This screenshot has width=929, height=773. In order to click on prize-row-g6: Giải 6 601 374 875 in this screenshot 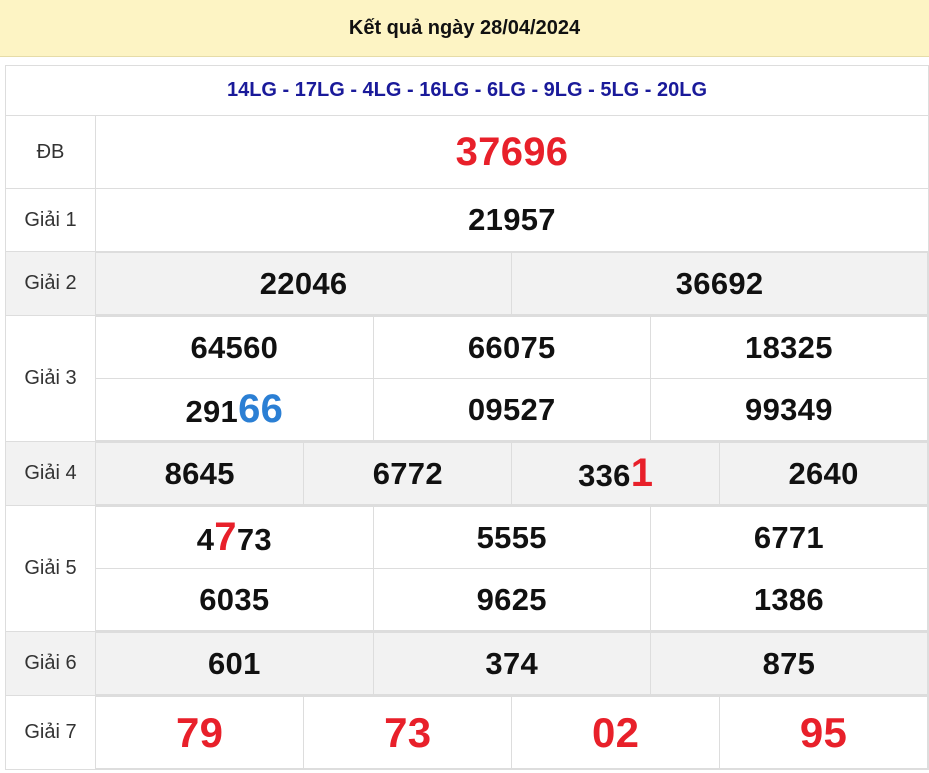, I will do `click(467, 663)`.